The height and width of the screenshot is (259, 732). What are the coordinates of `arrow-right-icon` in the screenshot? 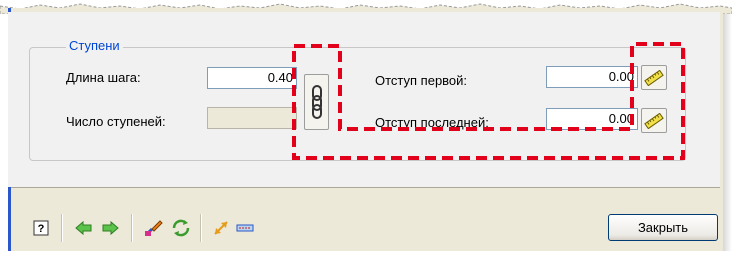 It's located at (110, 228).